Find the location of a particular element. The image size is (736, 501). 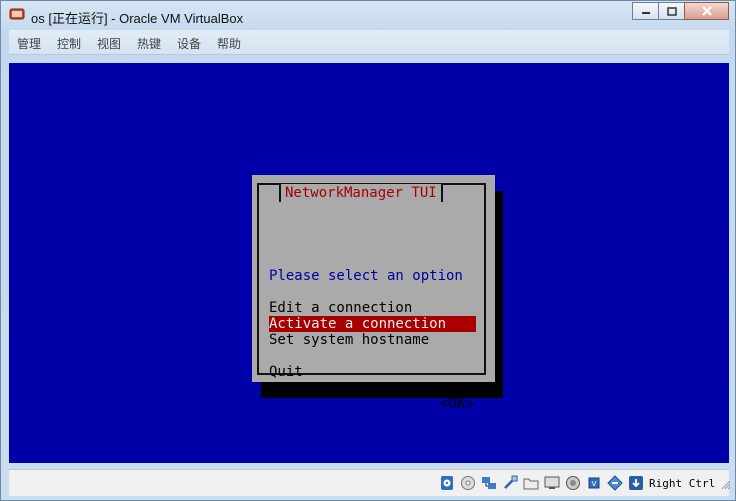

hard-disk-icon is located at coordinates (447, 483).